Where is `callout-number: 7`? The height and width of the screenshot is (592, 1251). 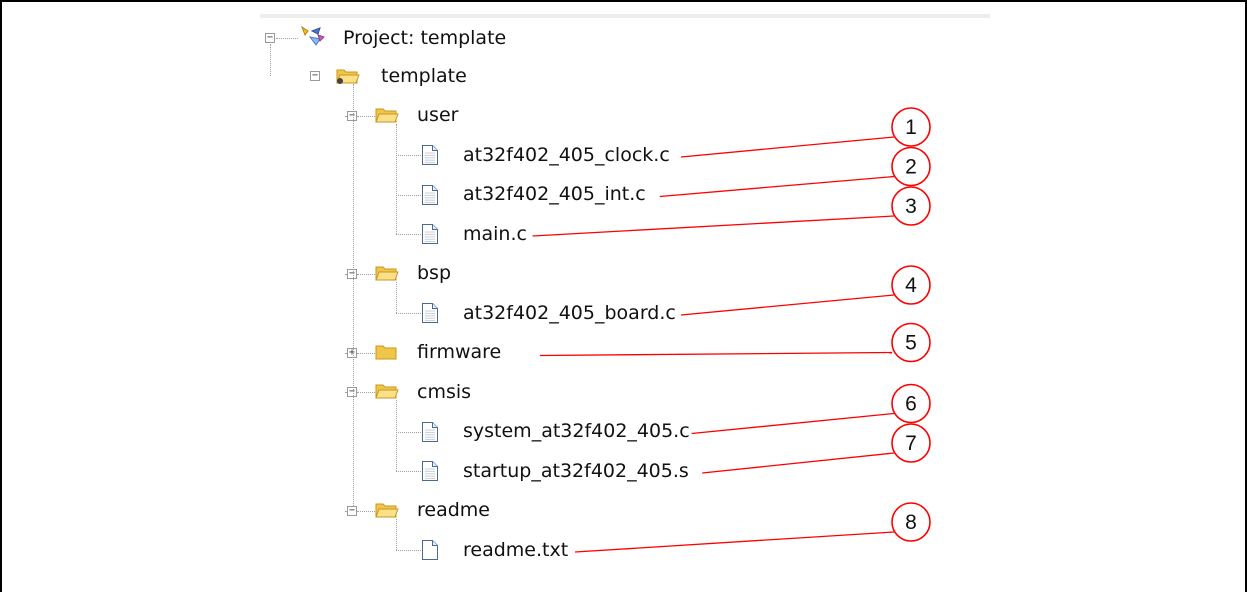 callout-number: 7 is located at coordinates (911, 443).